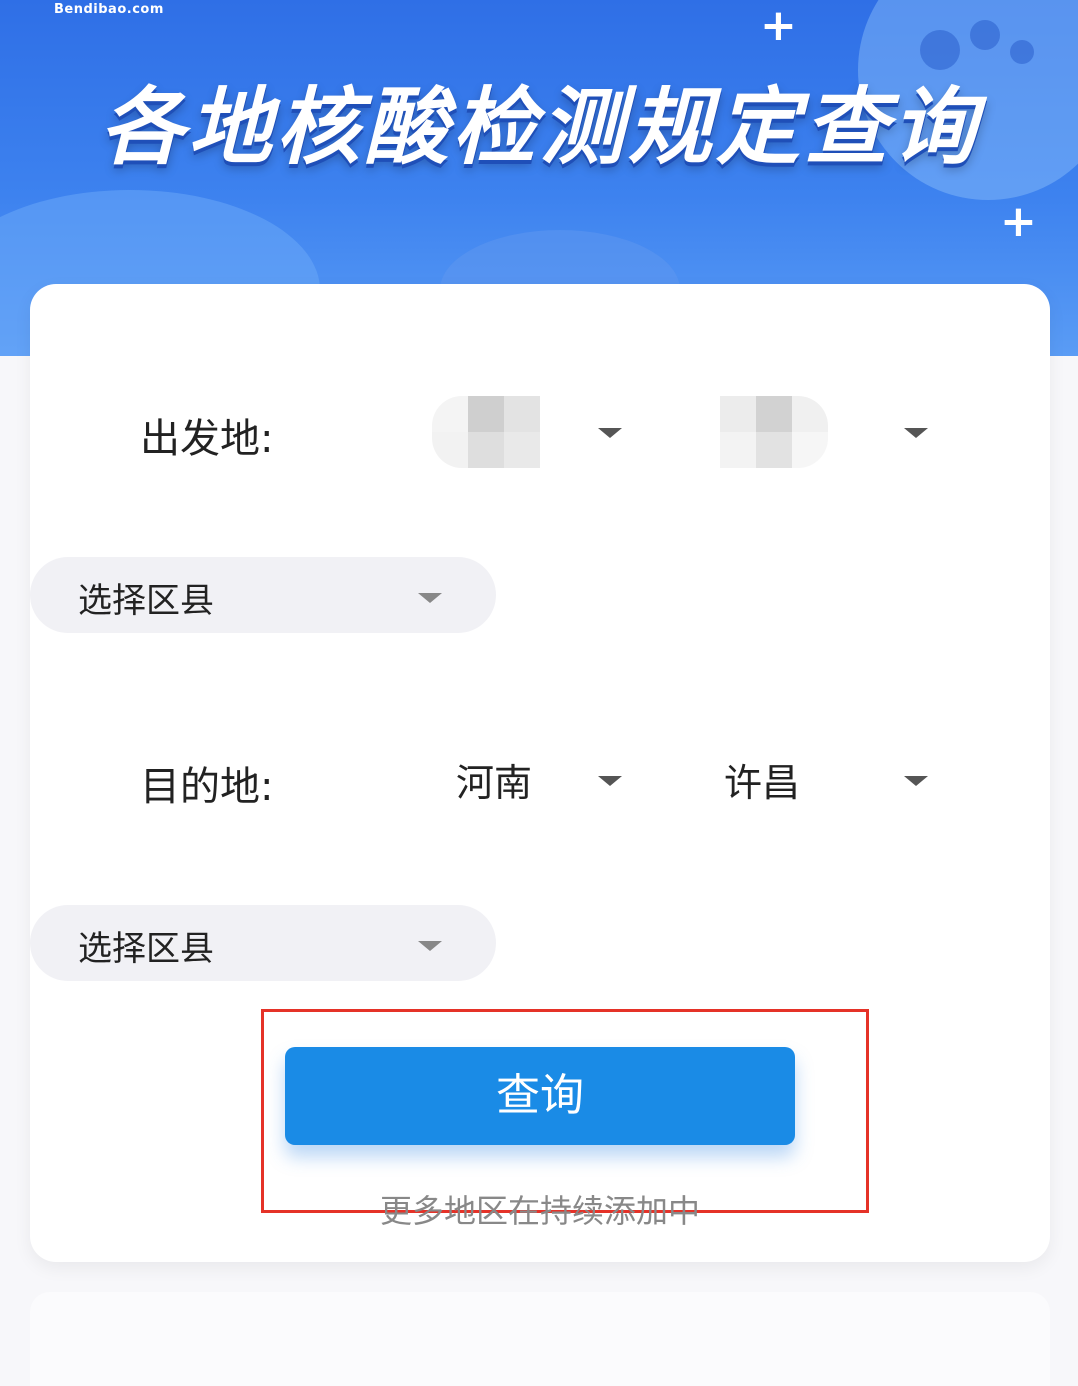 Image resolution: width=1078 pixels, height=1386 pixels. Describe the element at coordinates (263, 943) in the screenshot. I see `destination-district-select: 选择区县` at that location.